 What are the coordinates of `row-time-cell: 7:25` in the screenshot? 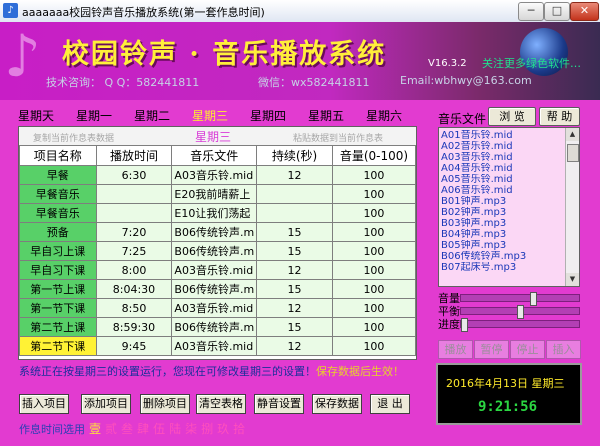 It's located at (134, 251).